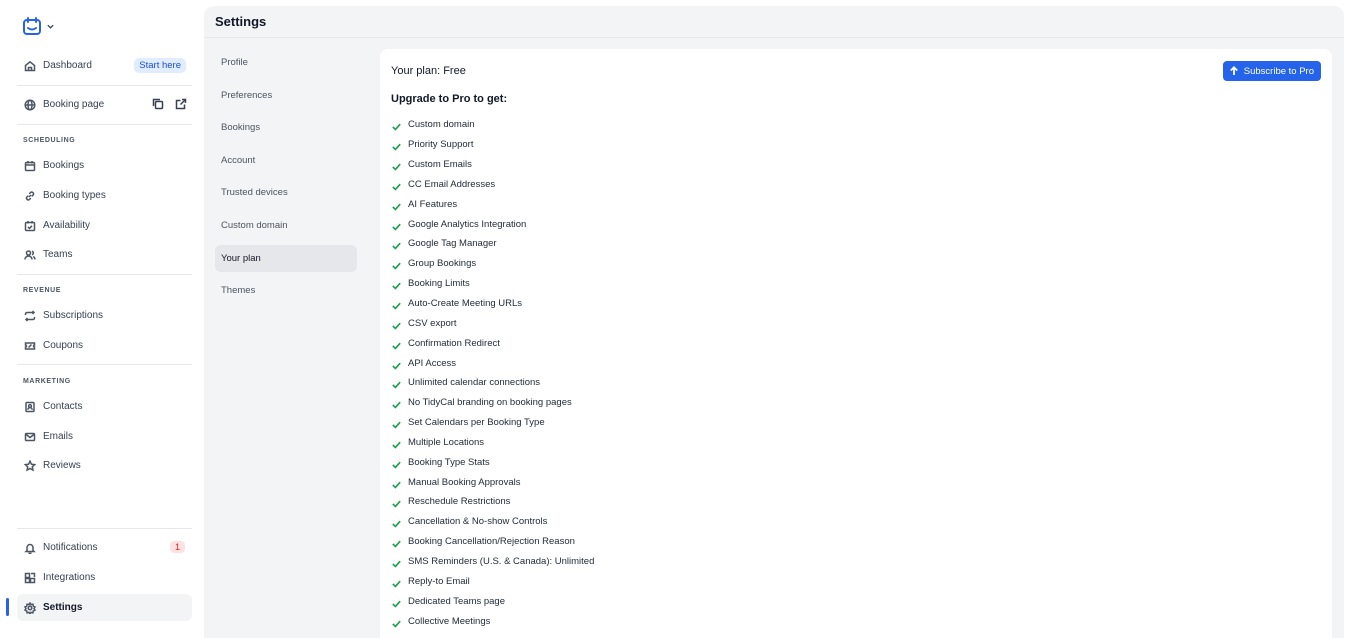 This screenshot has height=638, width=1360. I want to click on sidebar-item-notifications: Notifications 1, so click(104, 547).